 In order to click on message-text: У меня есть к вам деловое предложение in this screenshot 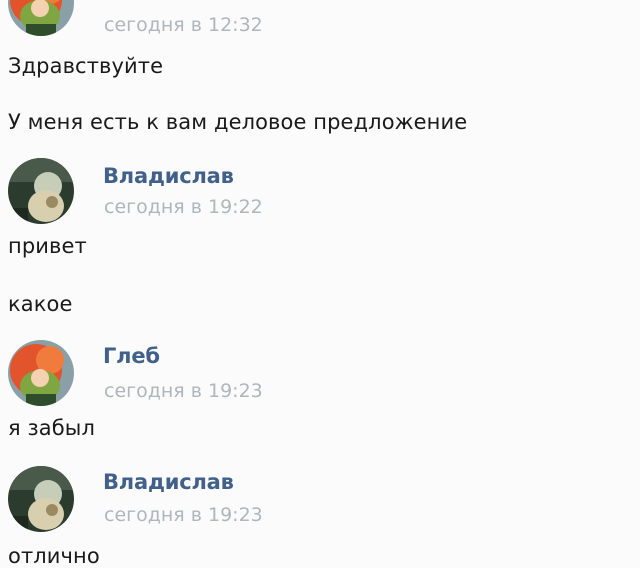, I will do `click(238, 122)`.